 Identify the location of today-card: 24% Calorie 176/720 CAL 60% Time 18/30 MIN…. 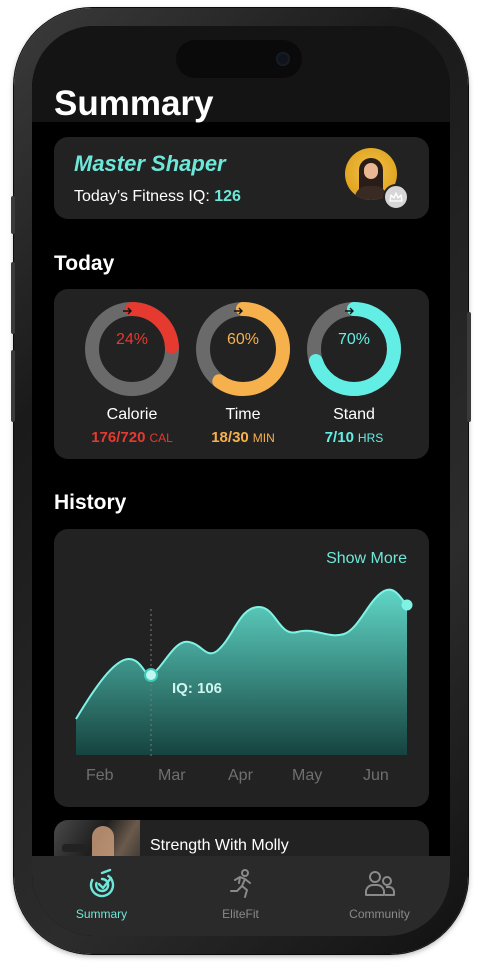
(241, 374).